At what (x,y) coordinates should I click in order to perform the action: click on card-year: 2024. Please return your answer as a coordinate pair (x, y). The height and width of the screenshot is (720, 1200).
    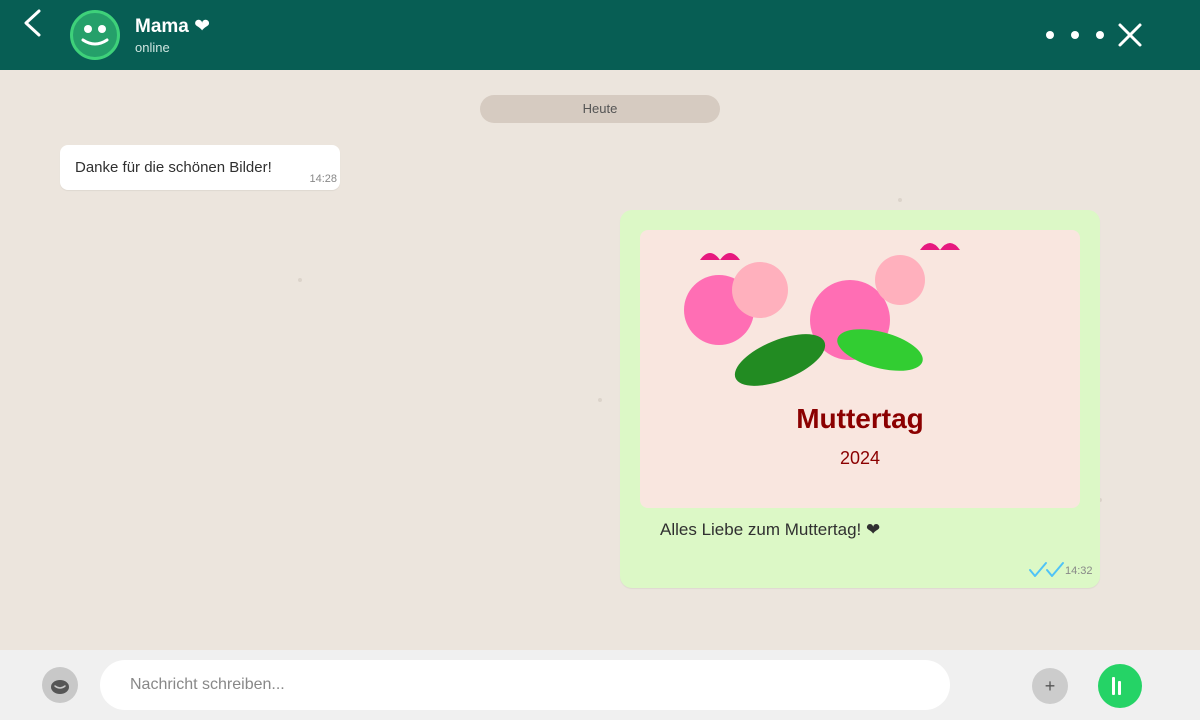
    Looking at the image, I should click on (860, 458).